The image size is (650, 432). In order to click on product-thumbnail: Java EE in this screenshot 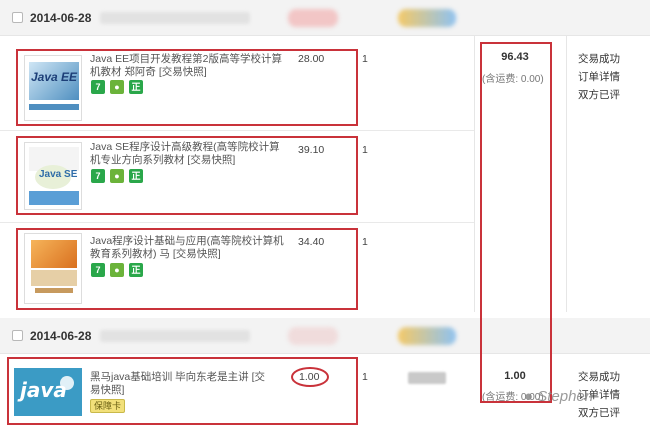, I will do `click(53, 88)`.